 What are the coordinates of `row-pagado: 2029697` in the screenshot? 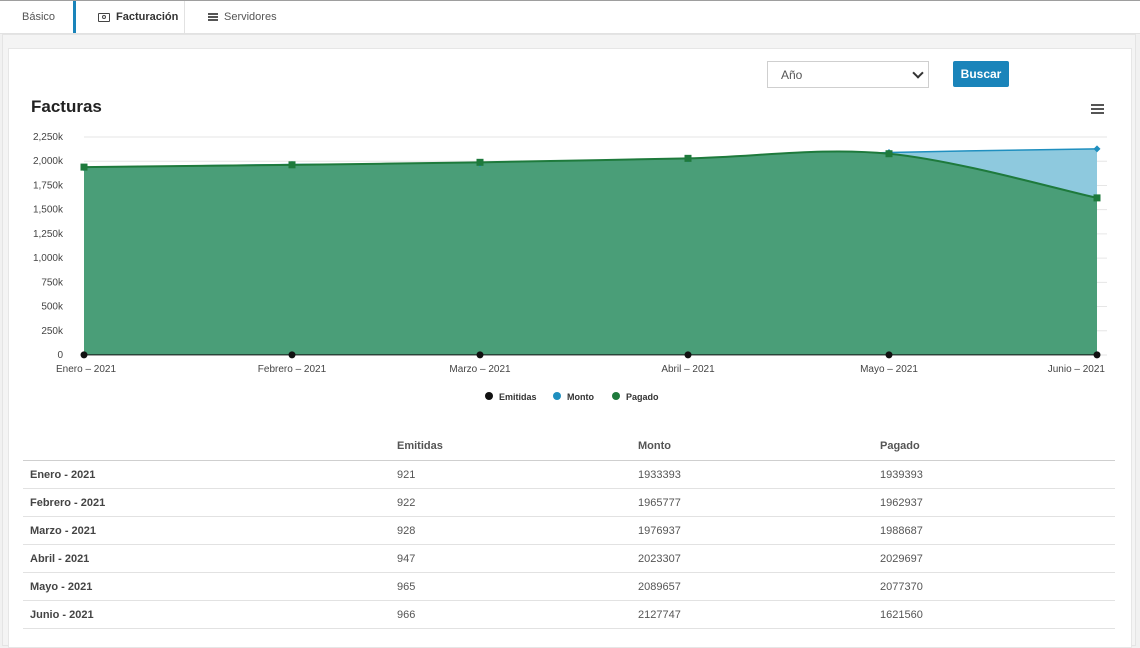 It's located at (901, 559).